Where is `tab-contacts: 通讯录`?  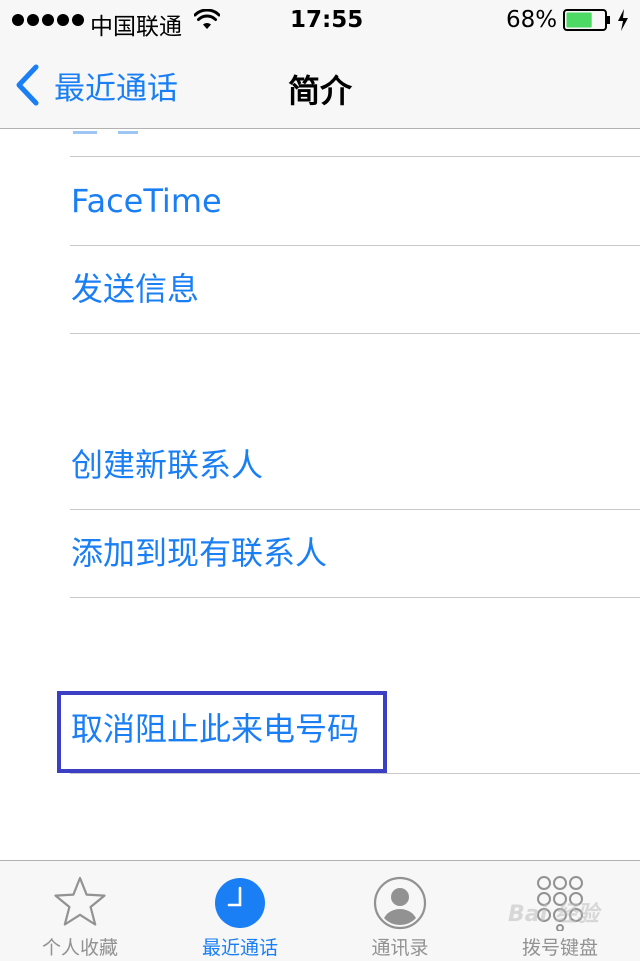 tab-contacts: 通讯录 is located at coordinates (400, 911).